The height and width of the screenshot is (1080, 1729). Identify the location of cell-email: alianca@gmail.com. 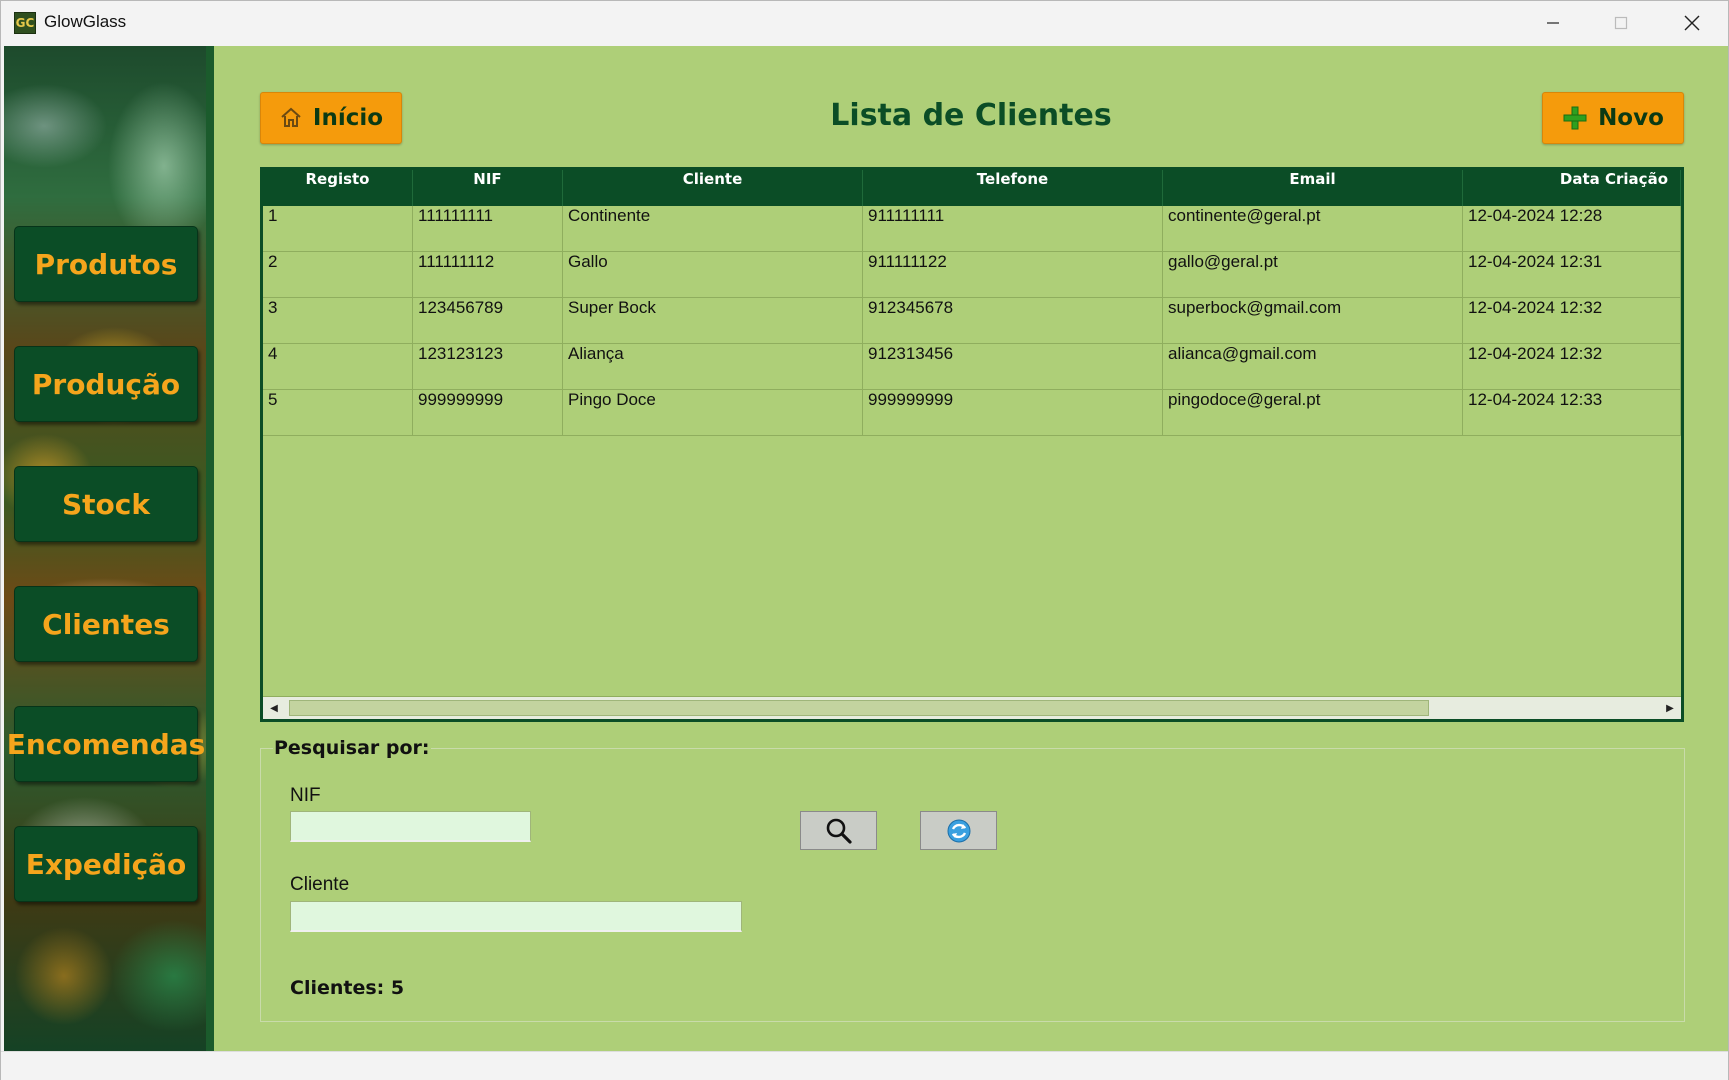
(1313, 366).